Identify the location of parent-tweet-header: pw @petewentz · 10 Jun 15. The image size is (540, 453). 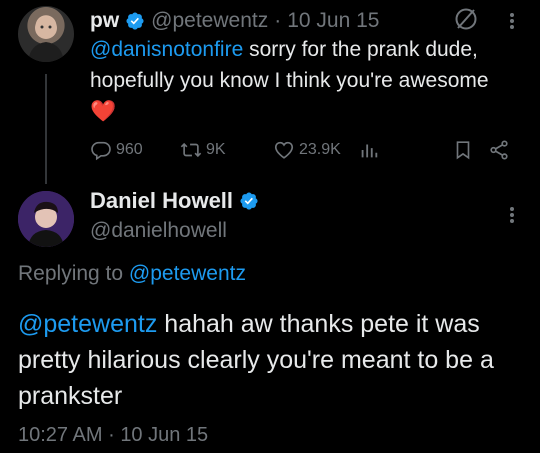
(234, 21).